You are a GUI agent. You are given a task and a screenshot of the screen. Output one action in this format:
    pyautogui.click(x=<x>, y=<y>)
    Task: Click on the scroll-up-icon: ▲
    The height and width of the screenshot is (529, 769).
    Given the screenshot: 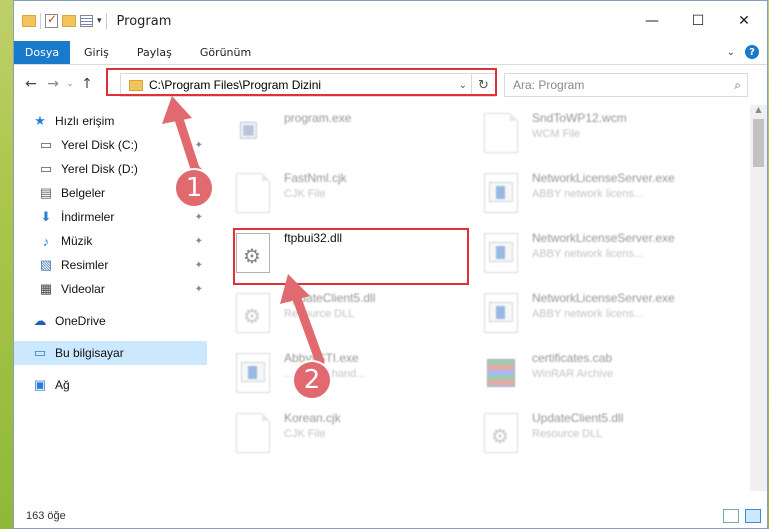 What is the action you would take?
    pyautogui.click(x=758, y=109)
    